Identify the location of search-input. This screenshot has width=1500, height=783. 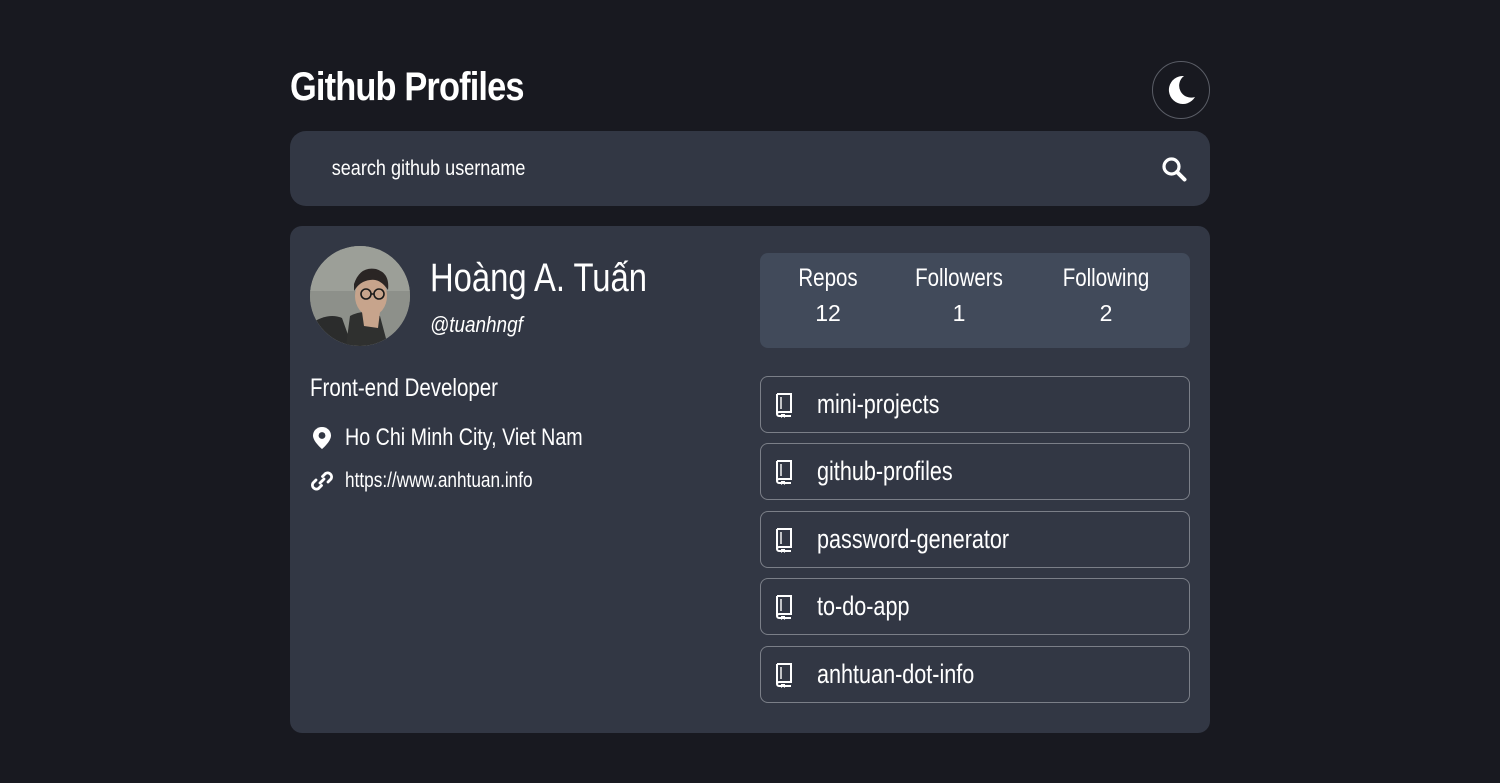
(686, 168).